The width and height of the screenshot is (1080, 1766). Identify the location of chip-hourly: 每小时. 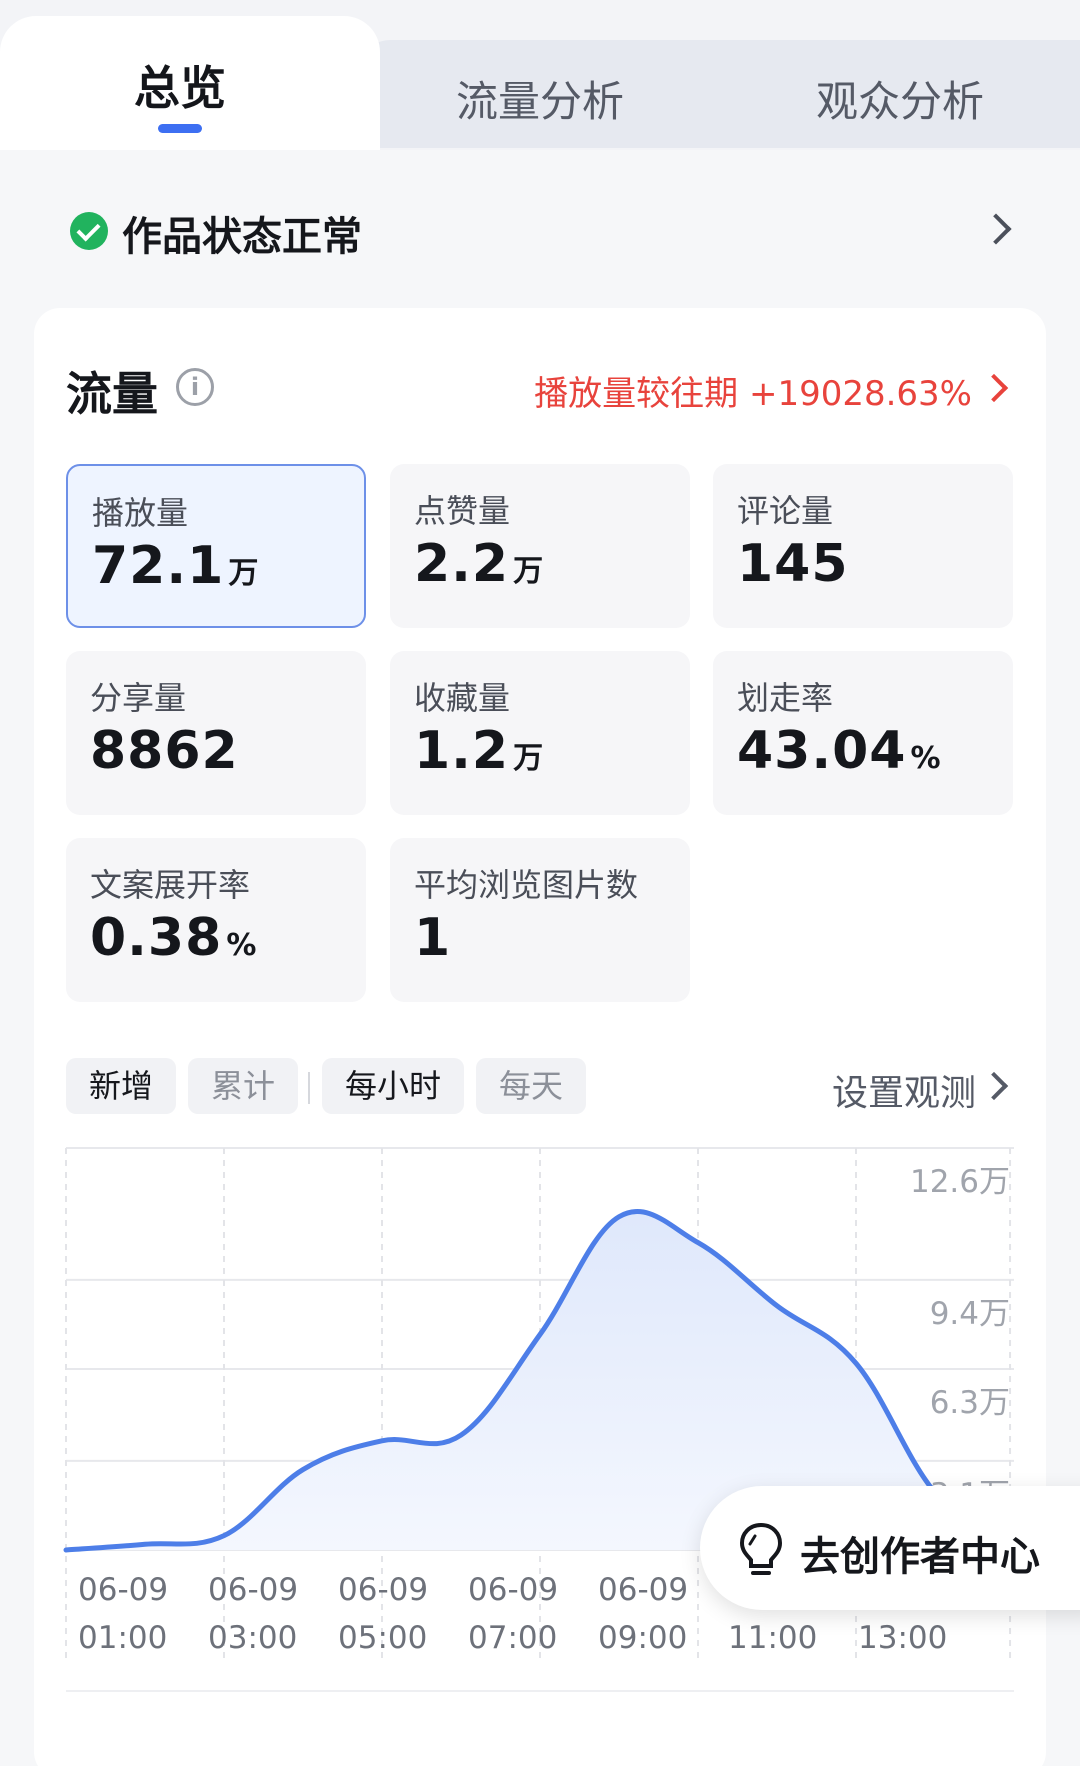
(393, 1086).